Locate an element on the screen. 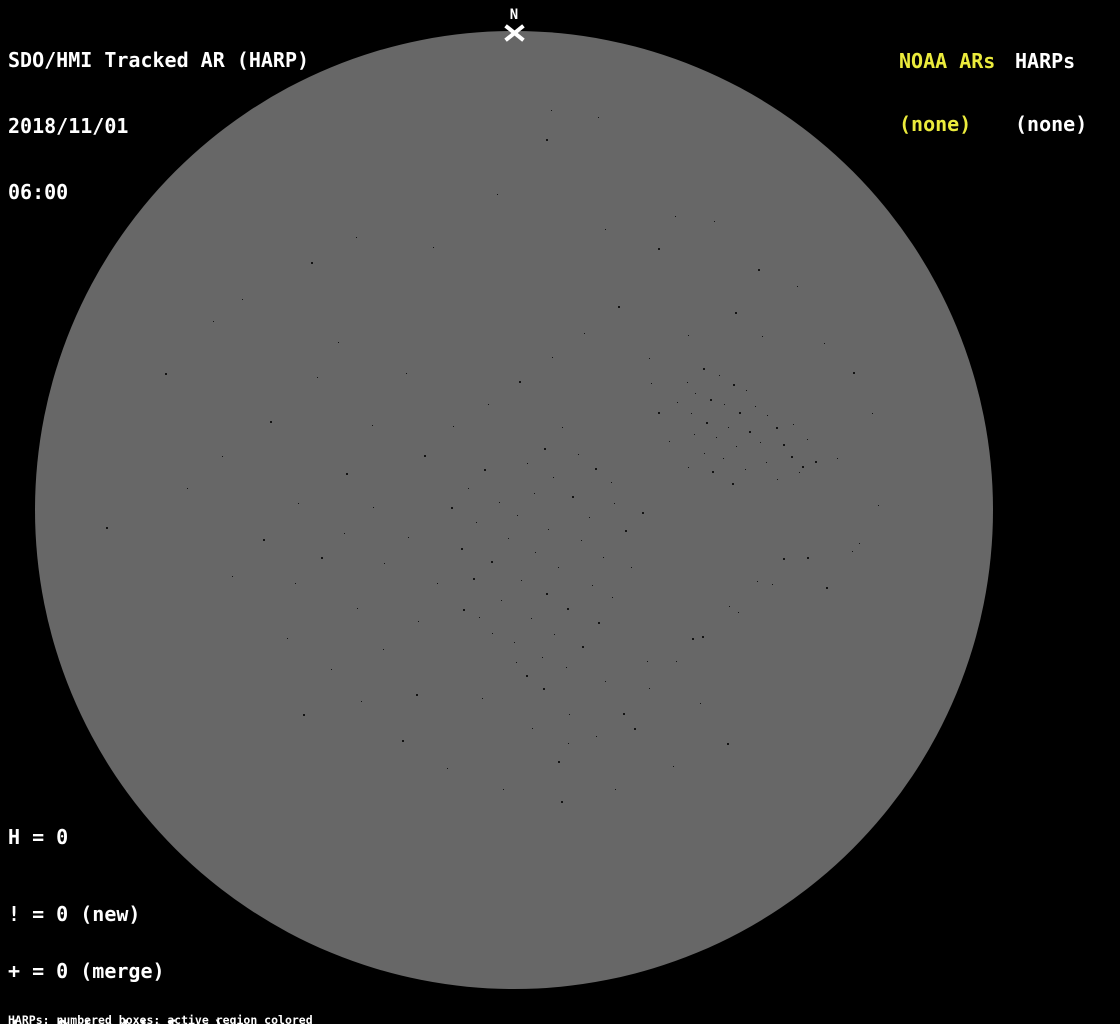 The image size is (1120, 1024). north-label: N is located at coordinates (514, 15).